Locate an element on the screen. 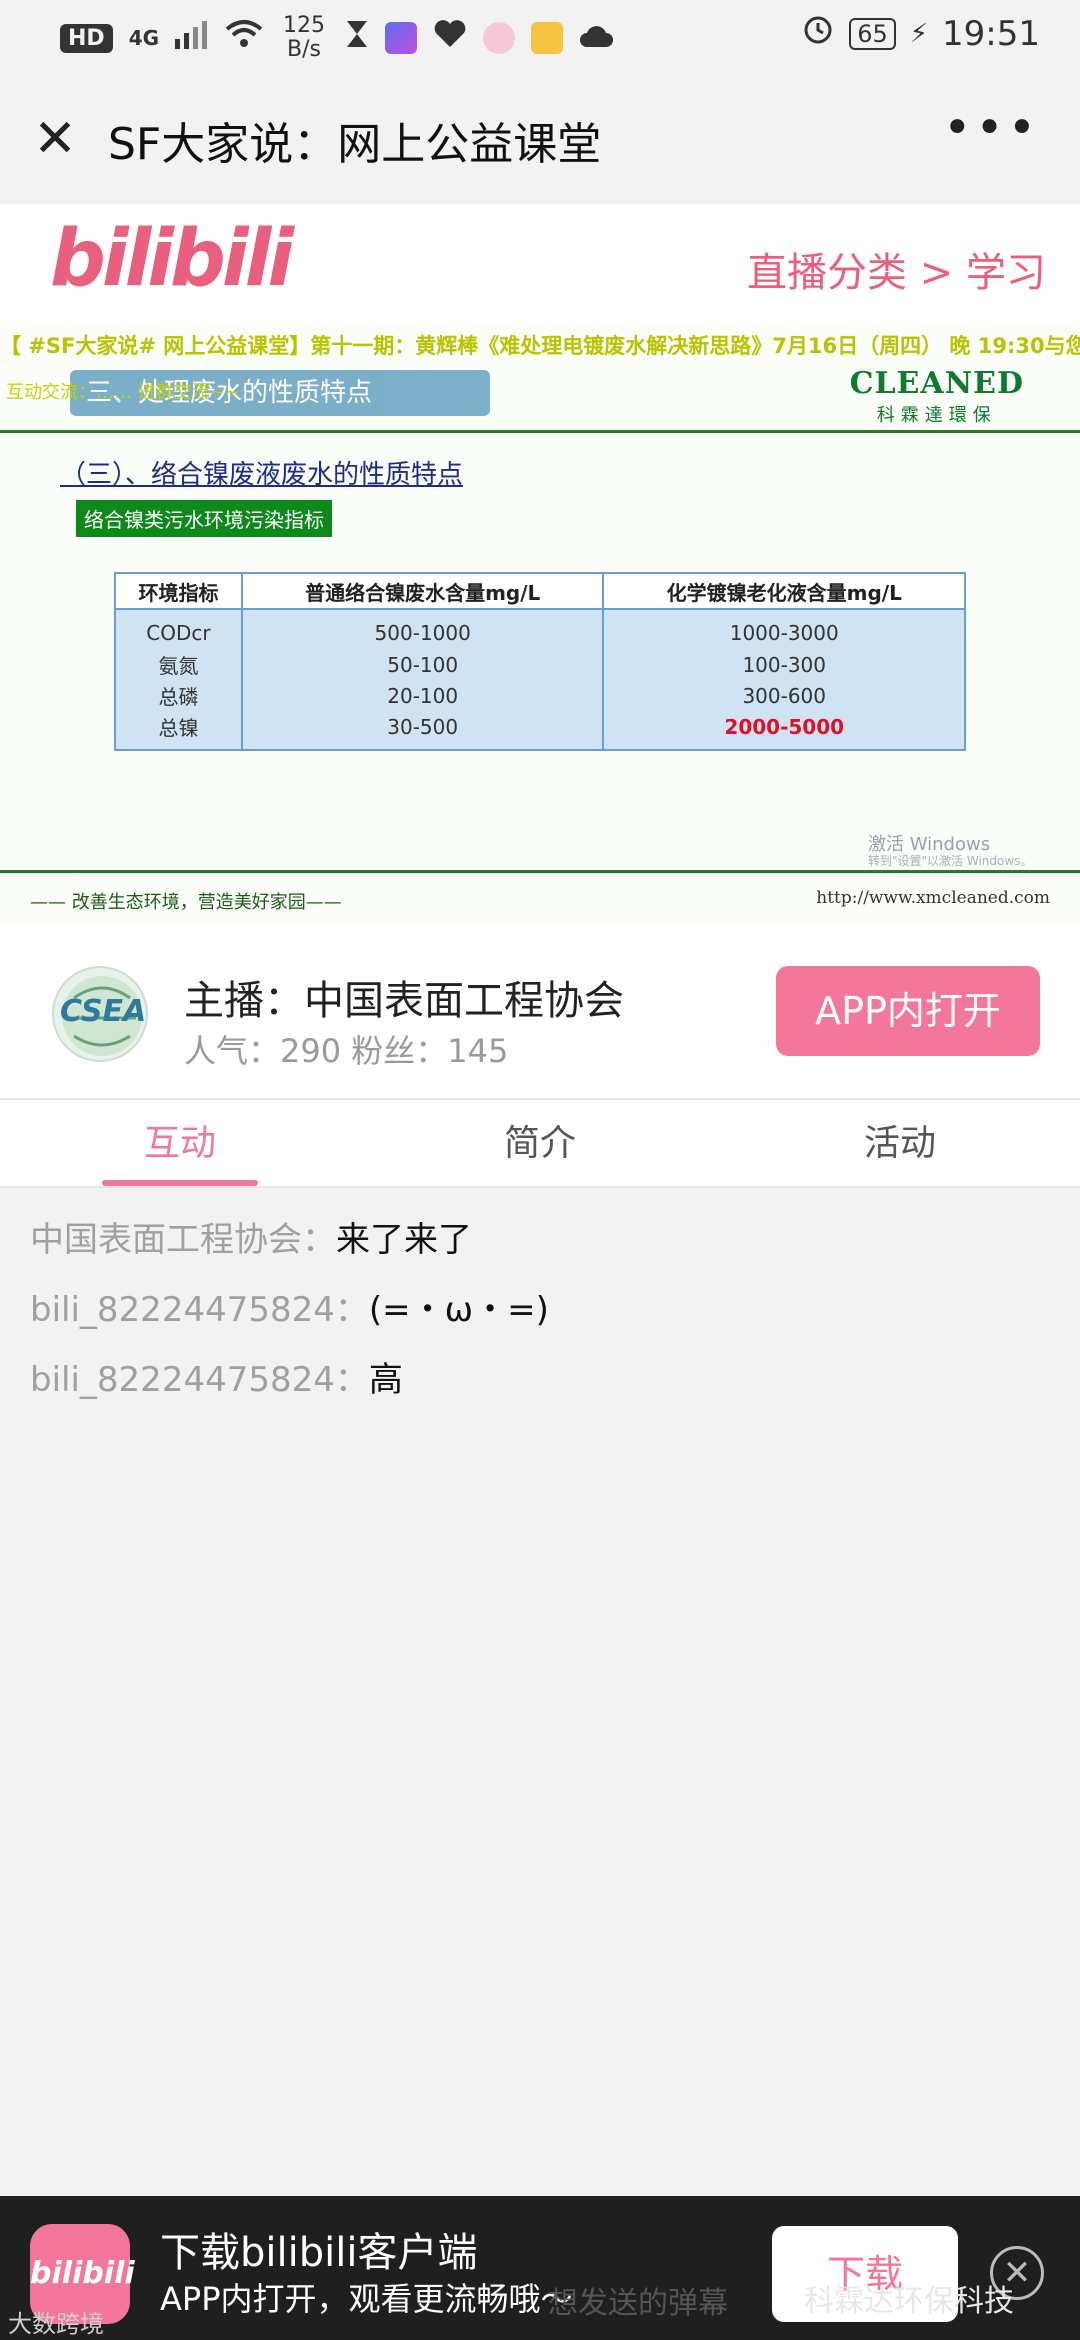 The width and height of the screenshot is (1080, 2340). chat-message: bili_82224475824：高 is located at coordinates (216, 1376).